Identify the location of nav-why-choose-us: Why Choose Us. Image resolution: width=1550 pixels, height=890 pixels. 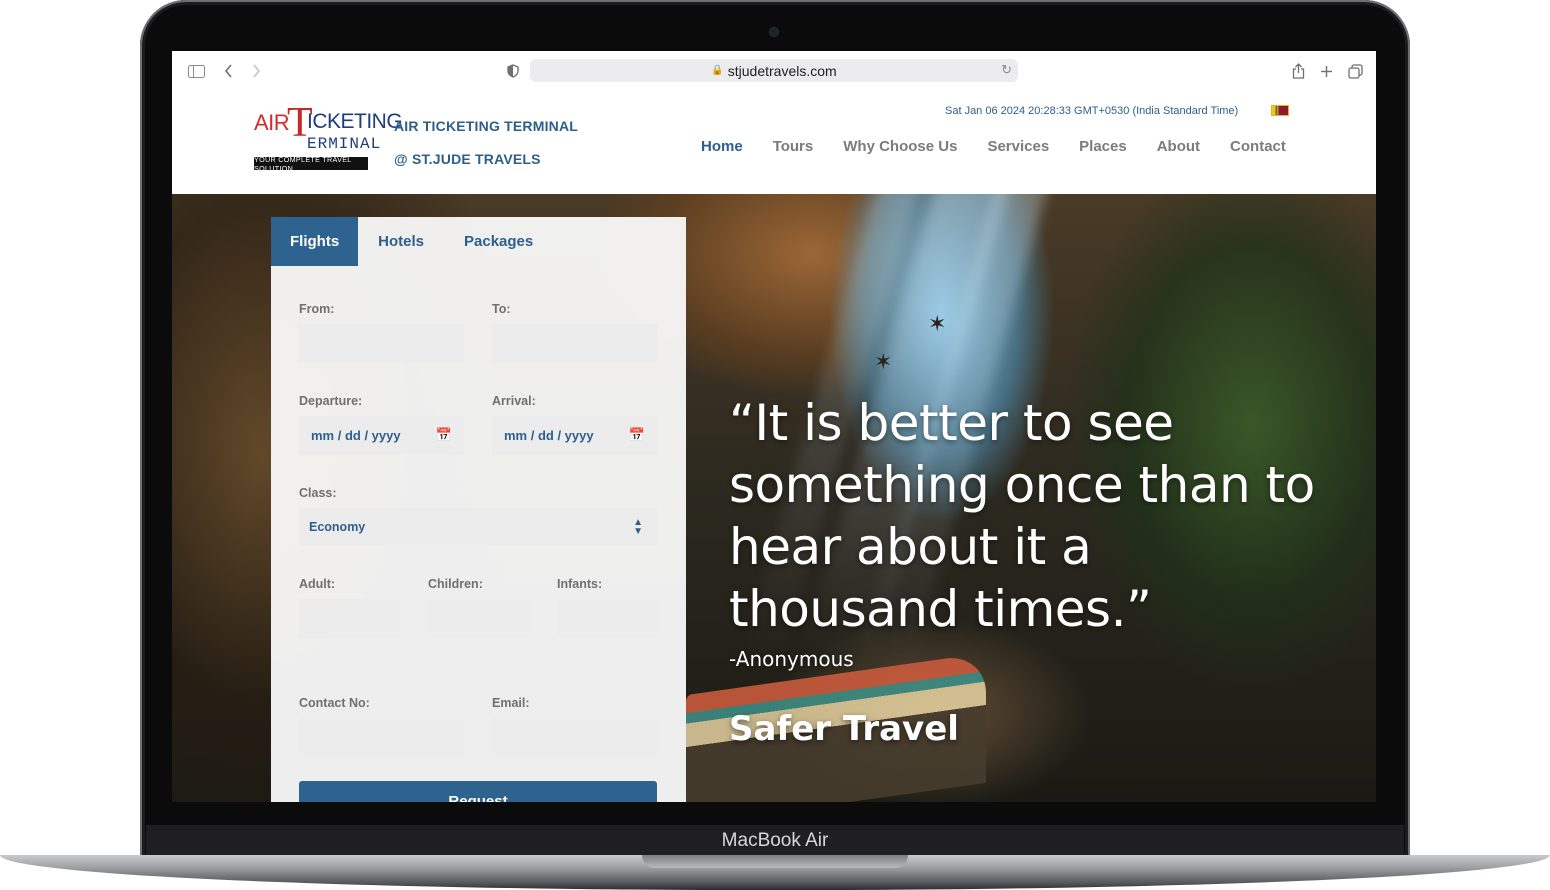
(900, 146).